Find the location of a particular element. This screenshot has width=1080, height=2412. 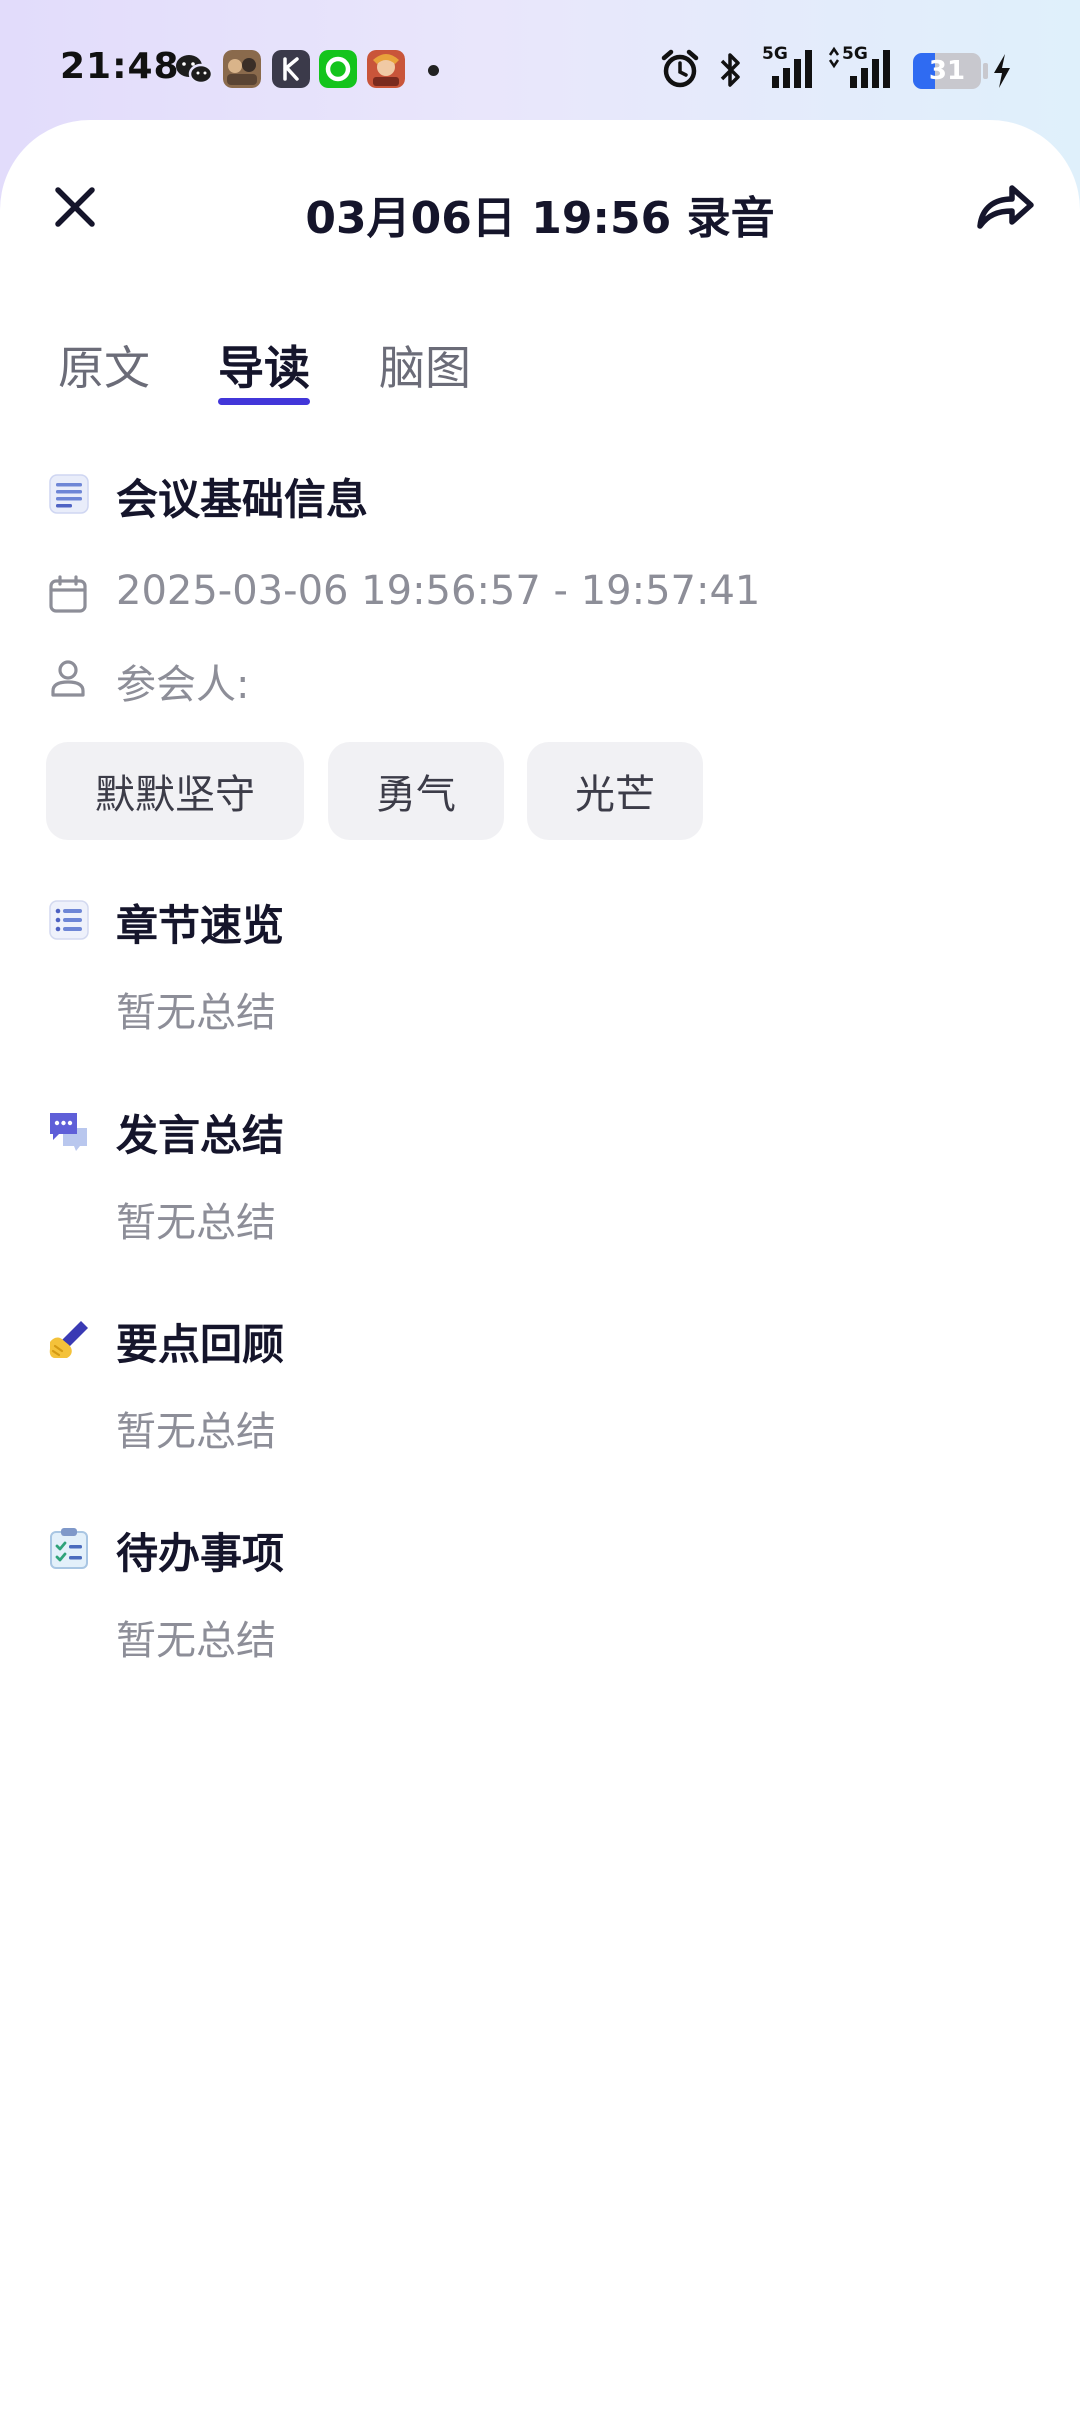

calendar-icon is located at coordinates (68, 594).